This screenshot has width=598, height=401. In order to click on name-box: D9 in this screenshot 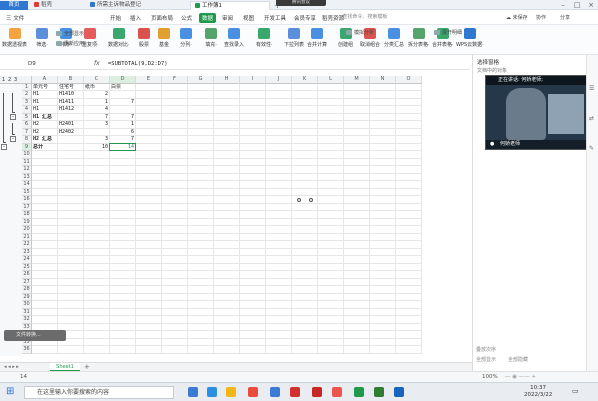, I will do `click(47, 64)`.